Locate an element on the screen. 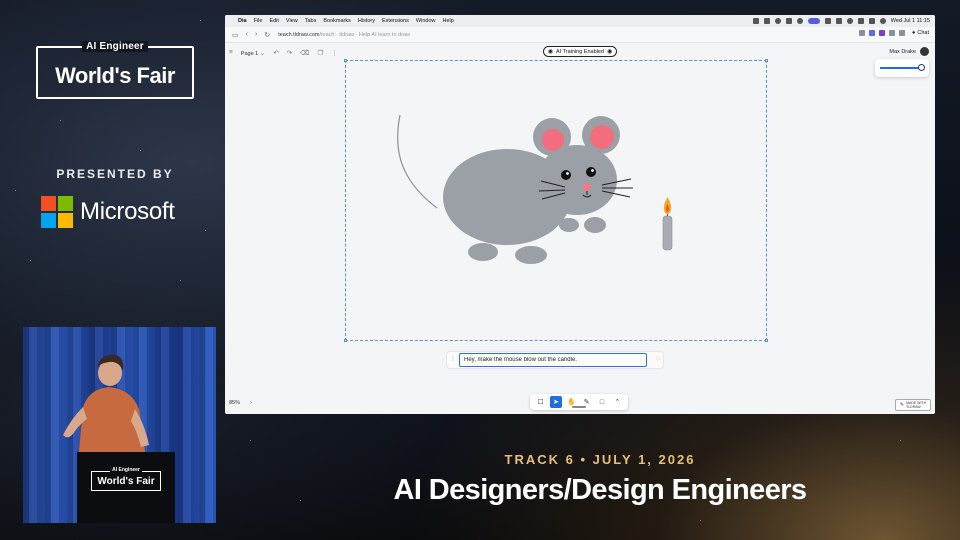 The height and width of the screenshot is (540, 960). made-with-line2: TLDRAW is located at coordinates (913, 407).